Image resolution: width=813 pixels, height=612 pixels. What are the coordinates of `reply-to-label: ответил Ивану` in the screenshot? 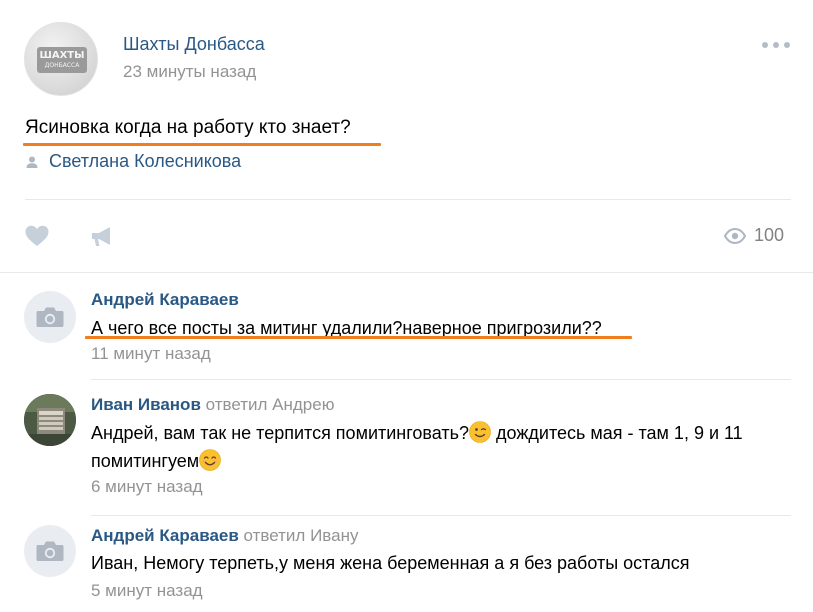 It's located at (301, 535).